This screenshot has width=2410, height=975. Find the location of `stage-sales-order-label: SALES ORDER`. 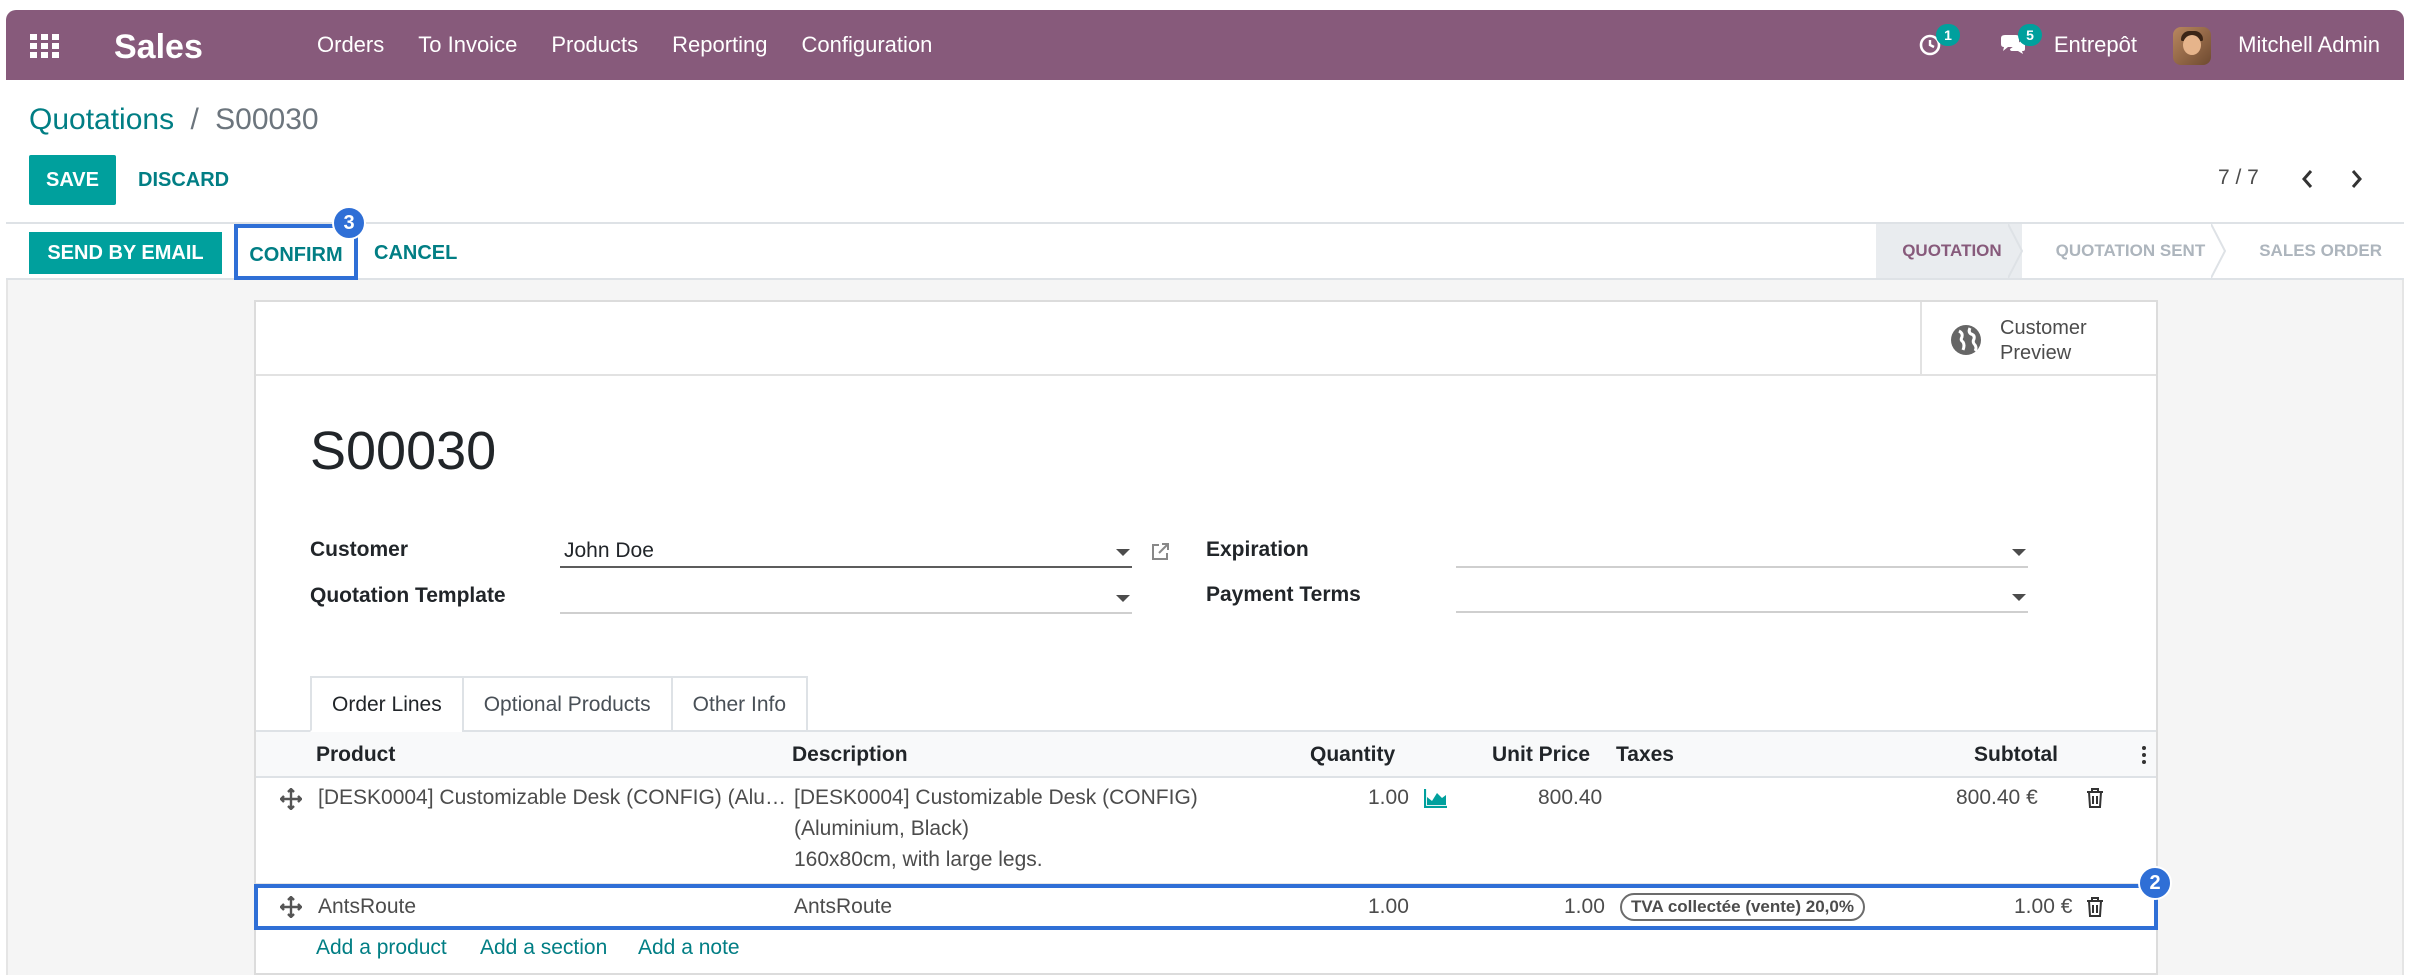

stage-sales-order-label: SALES ORDER is located at coordinates (2320, 250).